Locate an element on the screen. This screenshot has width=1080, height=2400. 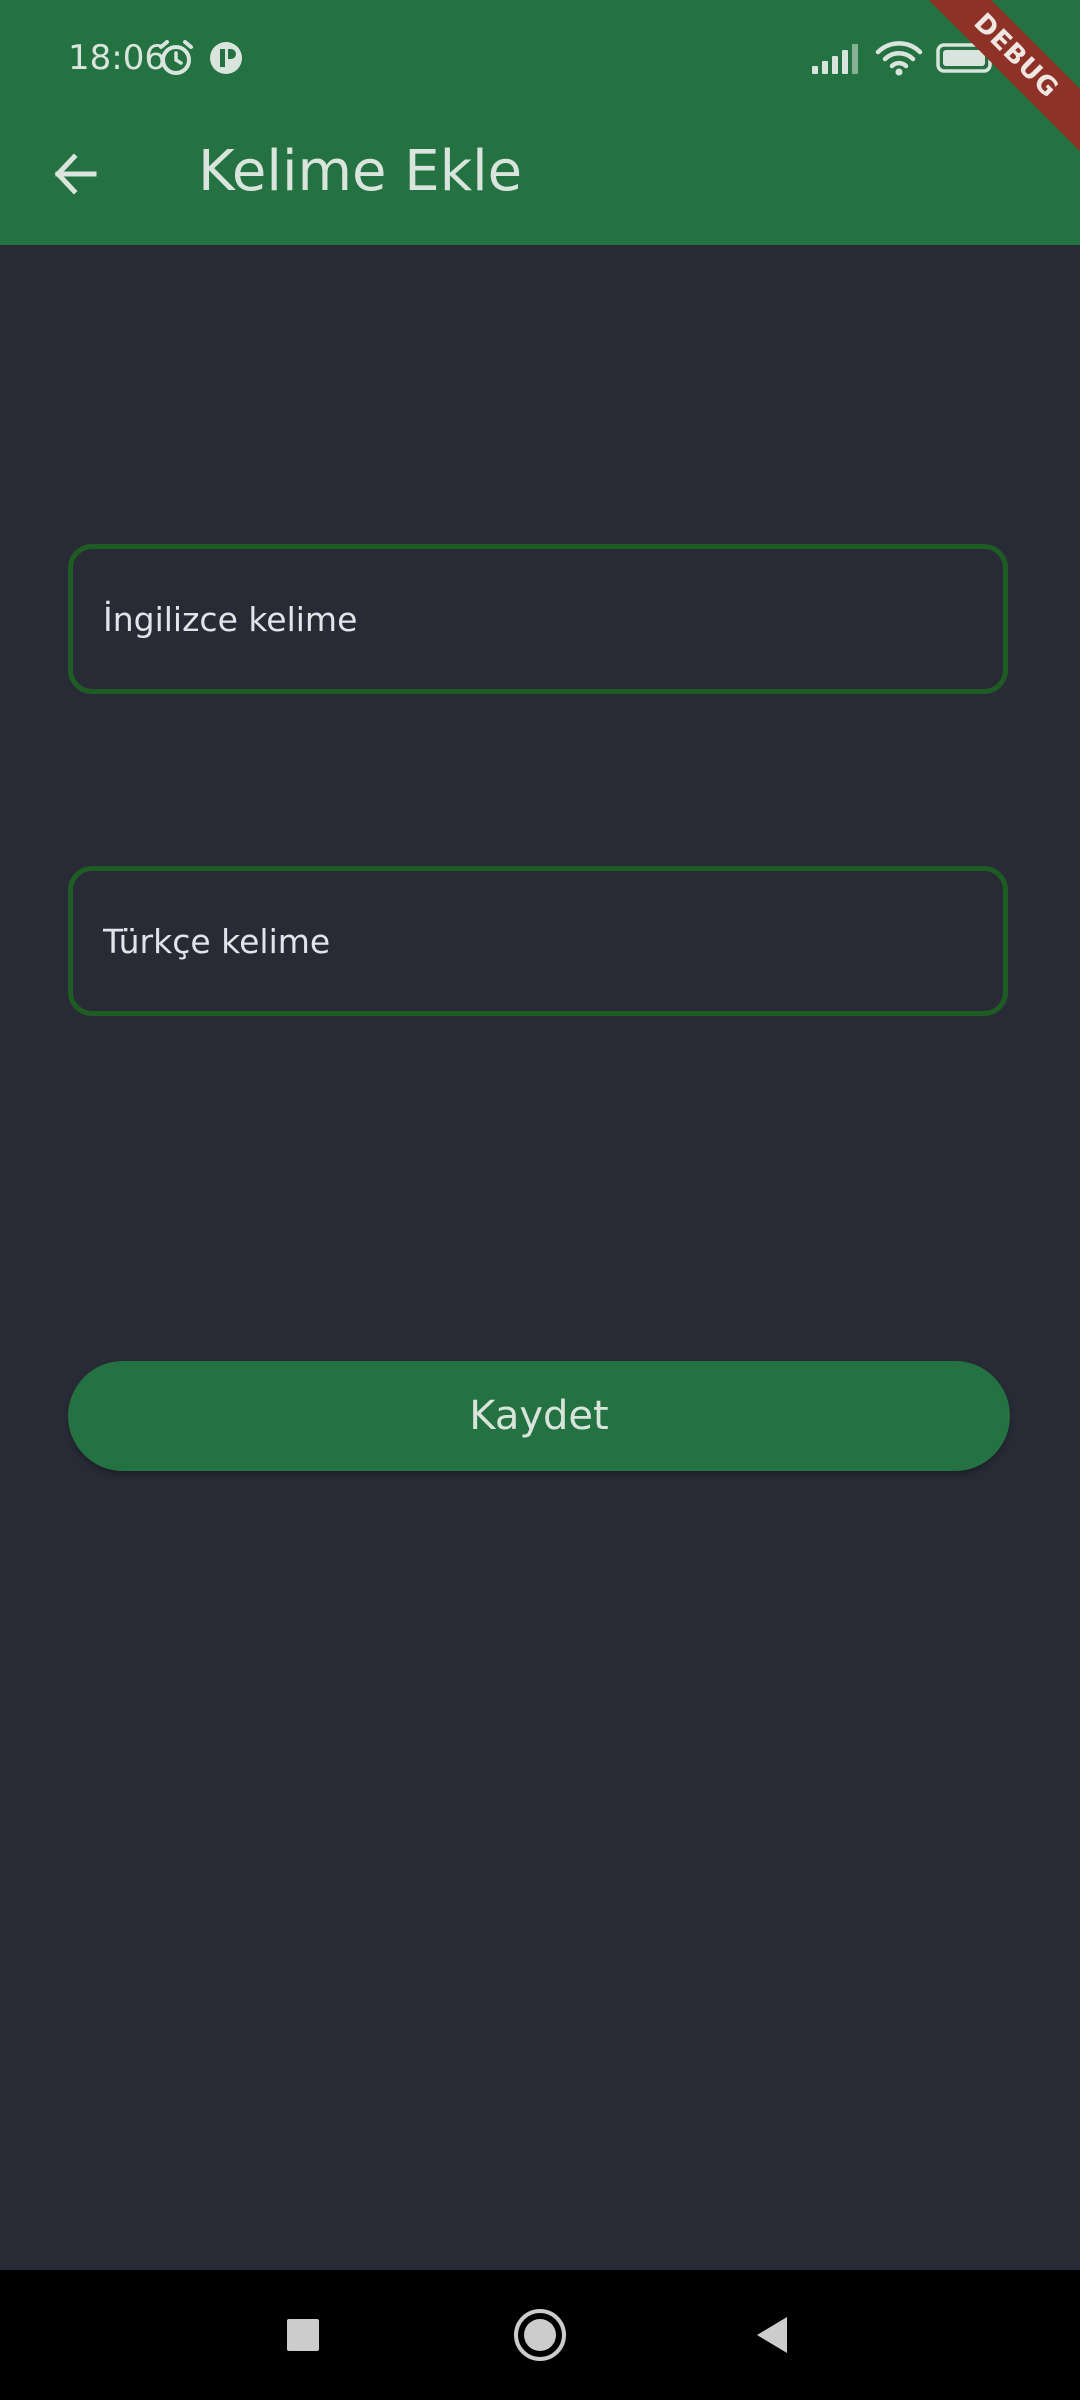
toolbar: Kelime Ekle is located at coordinates (540, 181).